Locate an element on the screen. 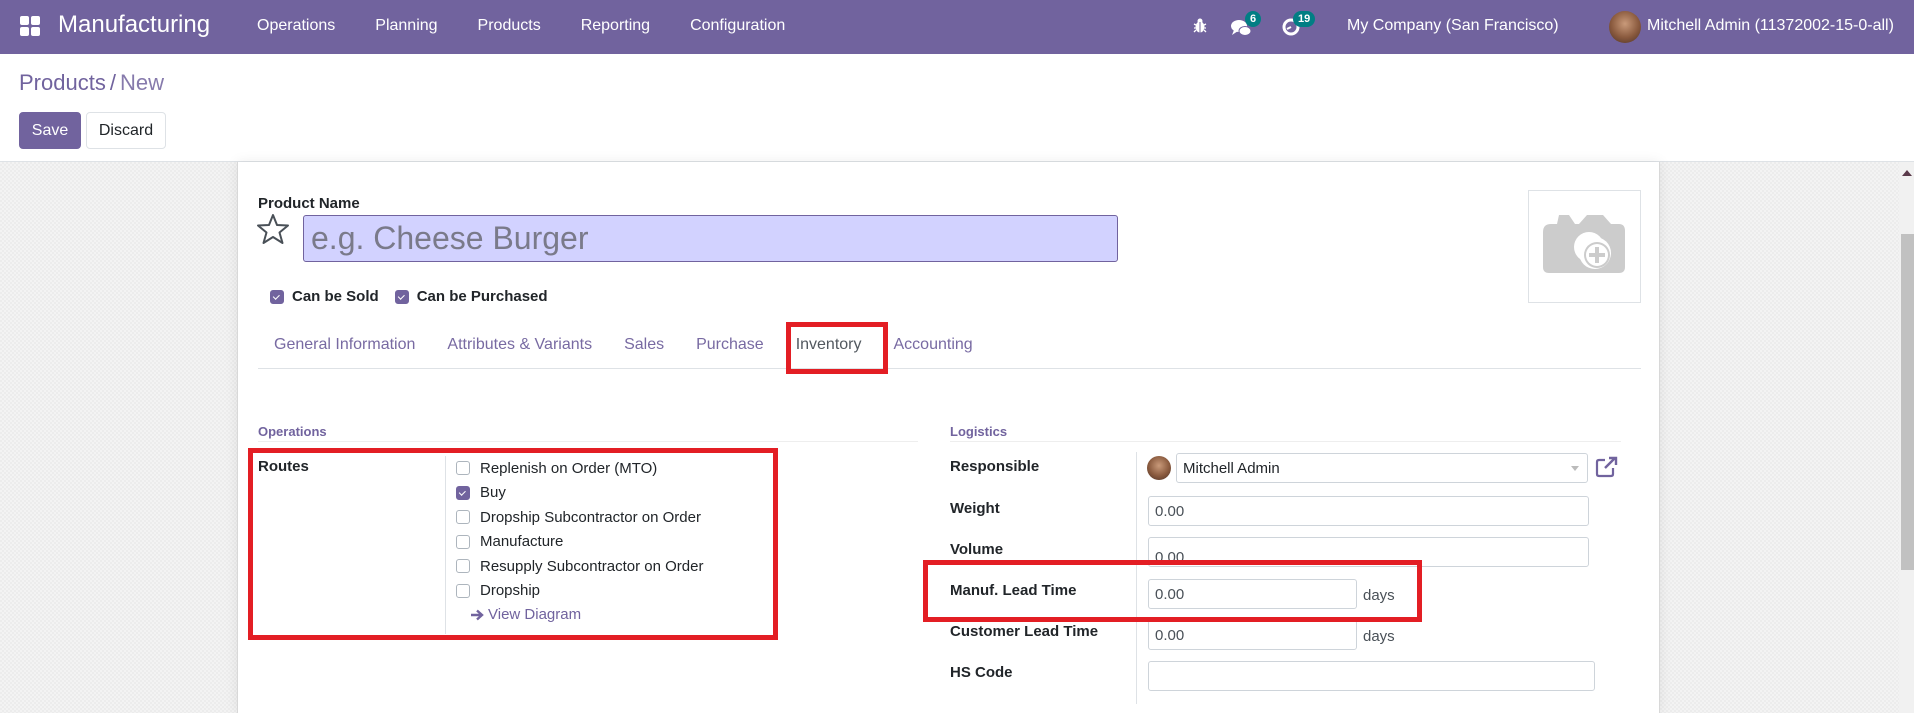 The image size is (1914, 713). responsible-select: Mitchell Admin is located at coordinates (1382, 468).